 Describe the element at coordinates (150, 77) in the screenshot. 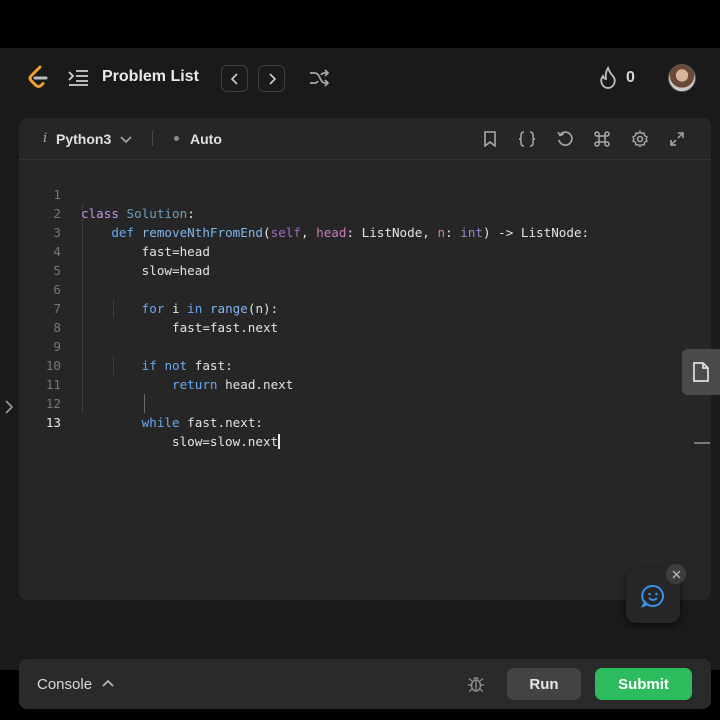

I see `problem-list-link: Problem List` at that location.